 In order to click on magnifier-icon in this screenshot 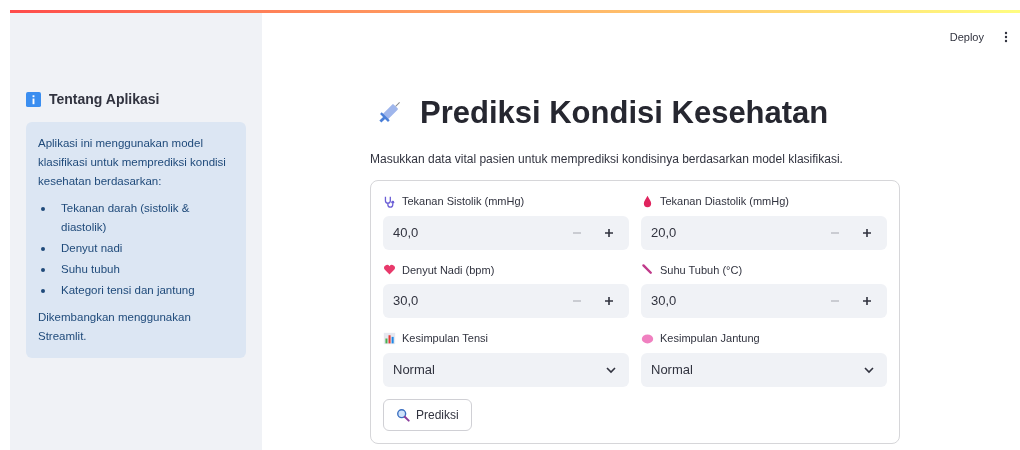, I will do `click(403, 414)`.